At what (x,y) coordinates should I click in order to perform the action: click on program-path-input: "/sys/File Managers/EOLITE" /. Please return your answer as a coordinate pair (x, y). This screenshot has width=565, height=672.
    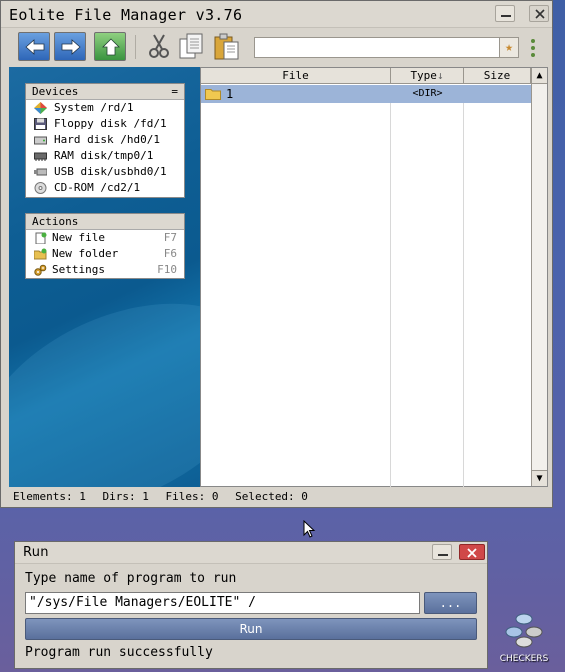
    Looking at the image, I should click on (222, 603).